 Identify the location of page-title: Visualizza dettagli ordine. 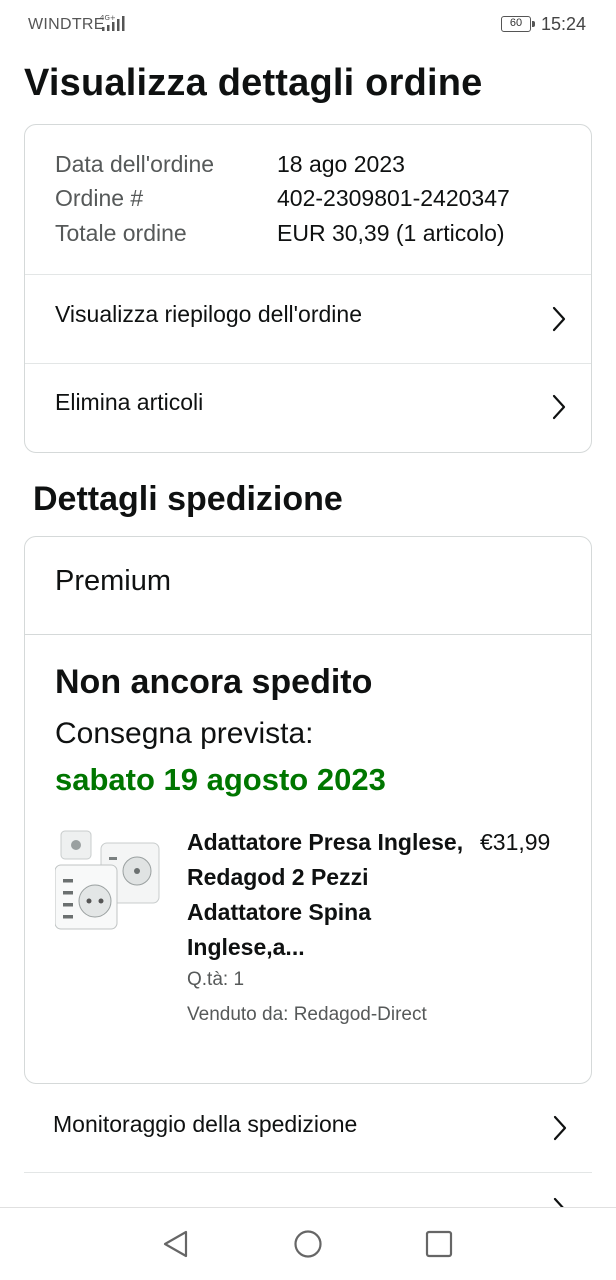
(253, 83).